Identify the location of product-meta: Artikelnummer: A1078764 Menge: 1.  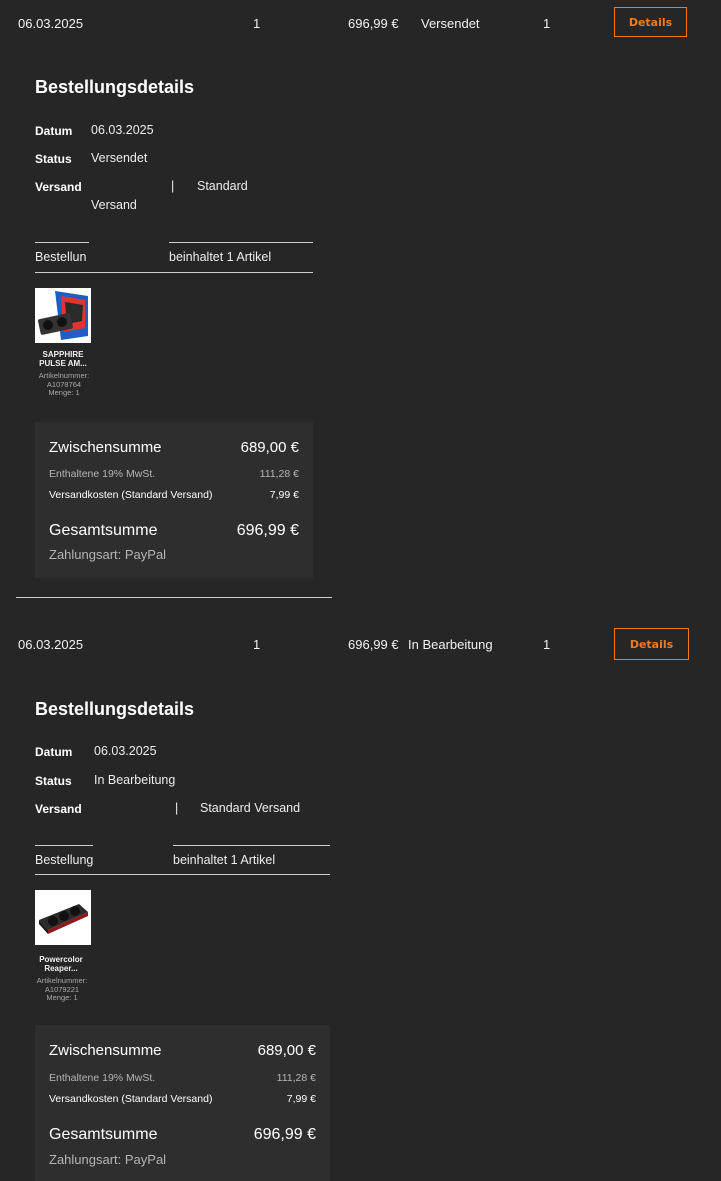
(64, 384).